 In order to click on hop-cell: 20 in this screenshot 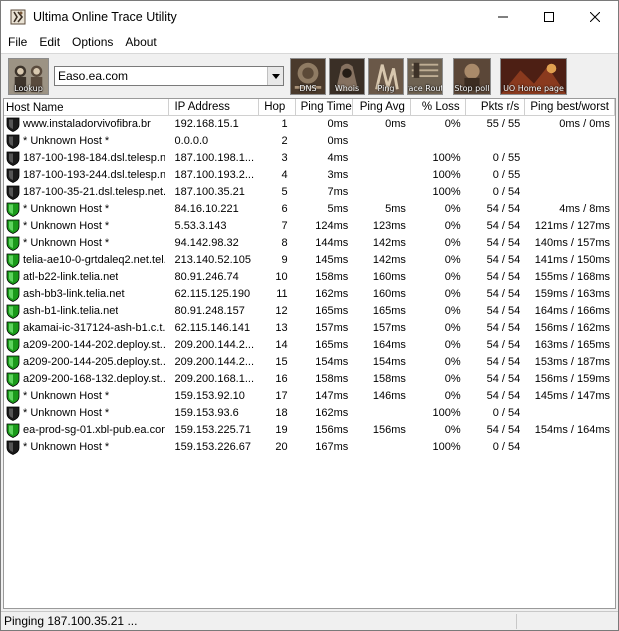, I will do `click(281, 447)`.